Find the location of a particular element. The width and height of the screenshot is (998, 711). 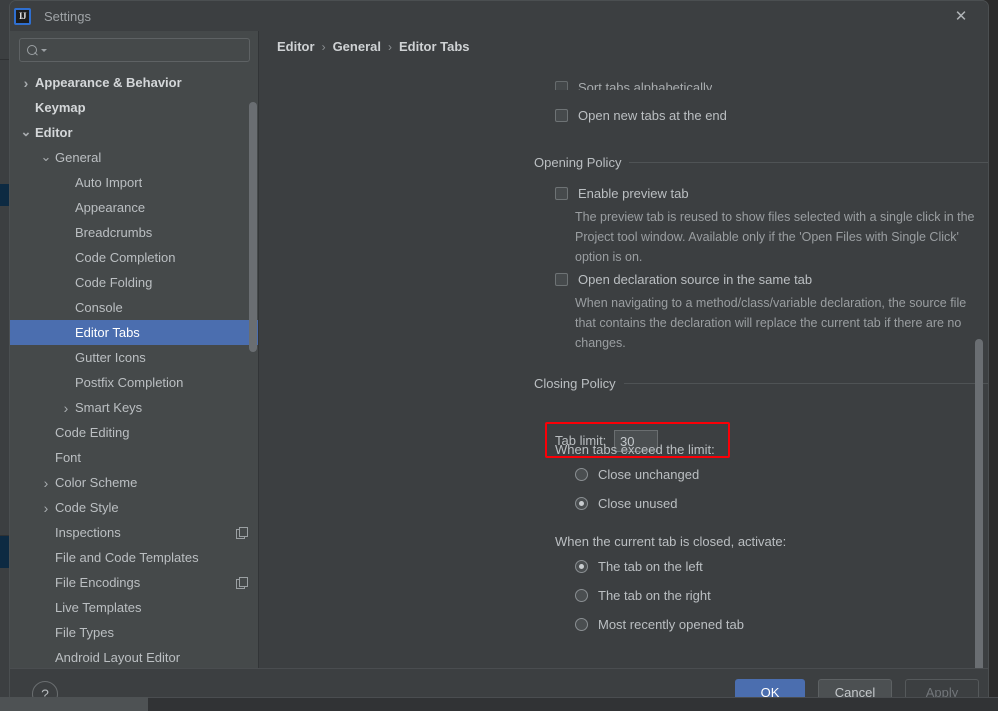

breadcrumb: Editor › General › Editor Tabs is located at coordinates (373, 46).